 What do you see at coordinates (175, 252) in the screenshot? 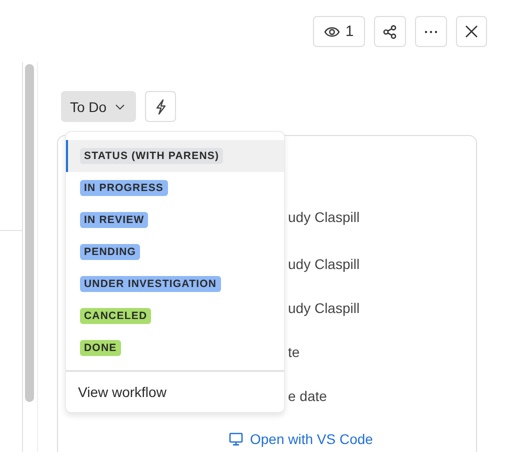
I see `status-option: PENDING` at bounding box center [175, 252].